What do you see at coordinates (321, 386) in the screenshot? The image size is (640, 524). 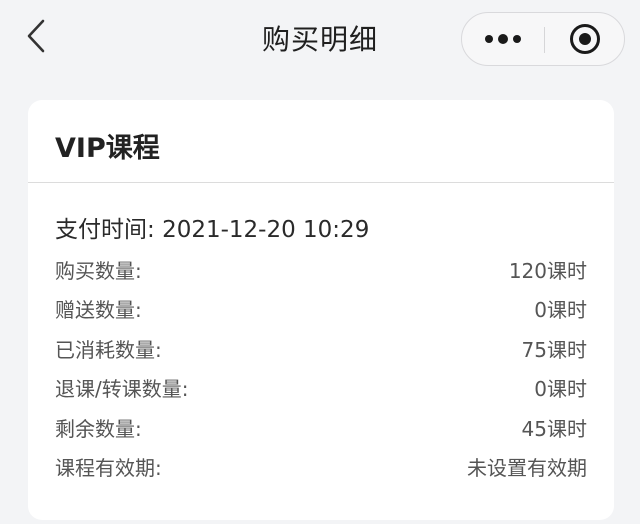 I see `detail-row-refunded: 退课/转课数量: 0课时` at bounding box center [321, 386].